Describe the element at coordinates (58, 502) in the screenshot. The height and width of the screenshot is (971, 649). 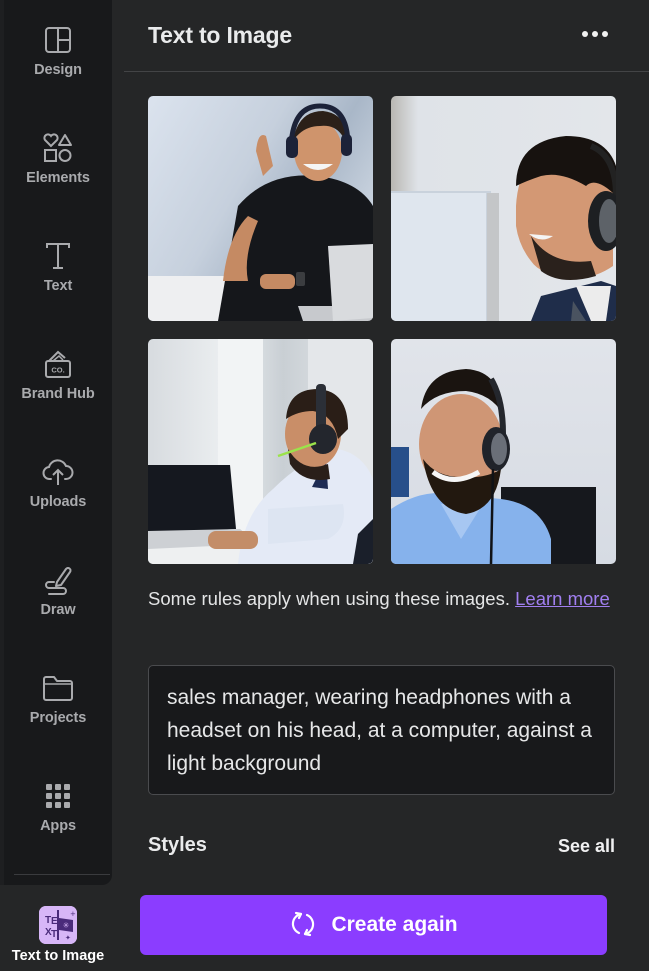
I see `sidebar-item-label: Uploads` at that location.